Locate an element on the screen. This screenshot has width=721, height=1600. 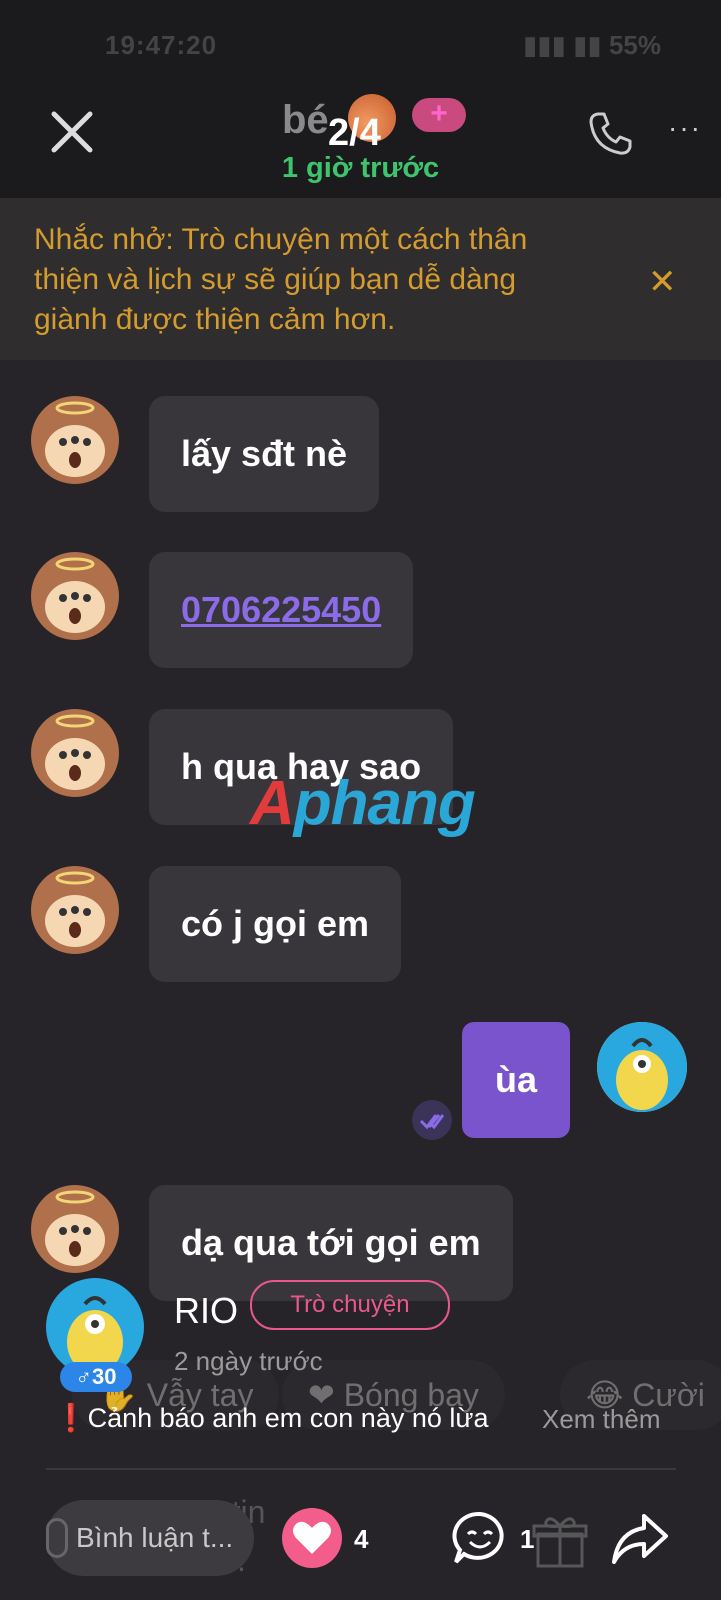
my-message-bubble: ùa is located at coordinates (516, 1080).